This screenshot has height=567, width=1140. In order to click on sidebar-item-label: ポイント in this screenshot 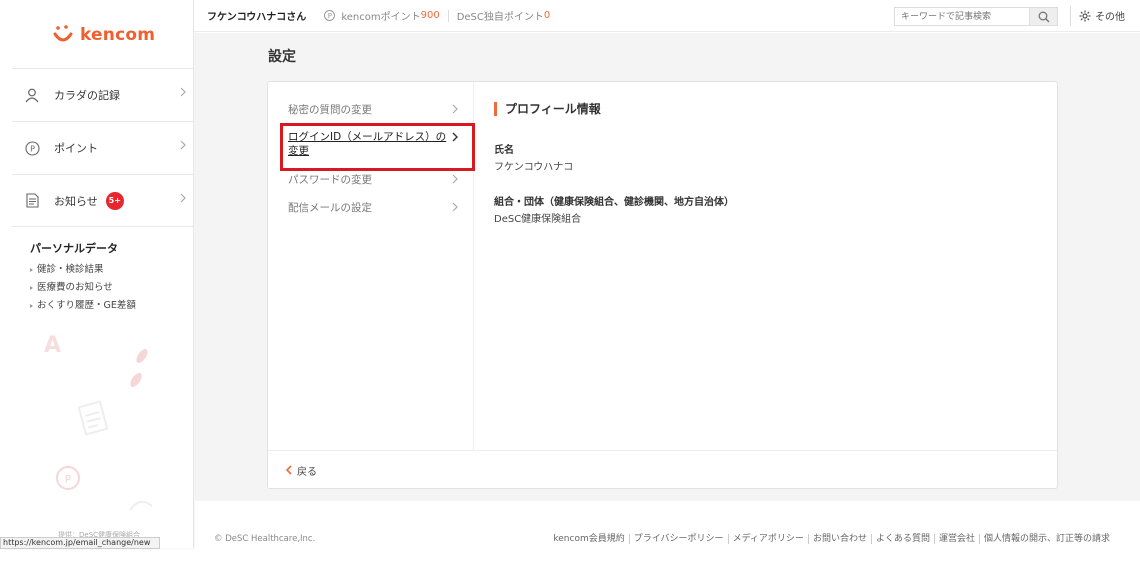, I will do `click(76, 148)`.